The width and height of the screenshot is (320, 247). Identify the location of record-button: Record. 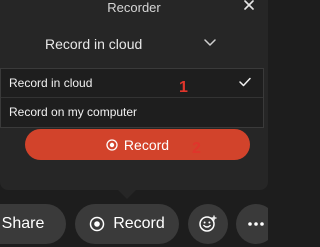
(137, 144).